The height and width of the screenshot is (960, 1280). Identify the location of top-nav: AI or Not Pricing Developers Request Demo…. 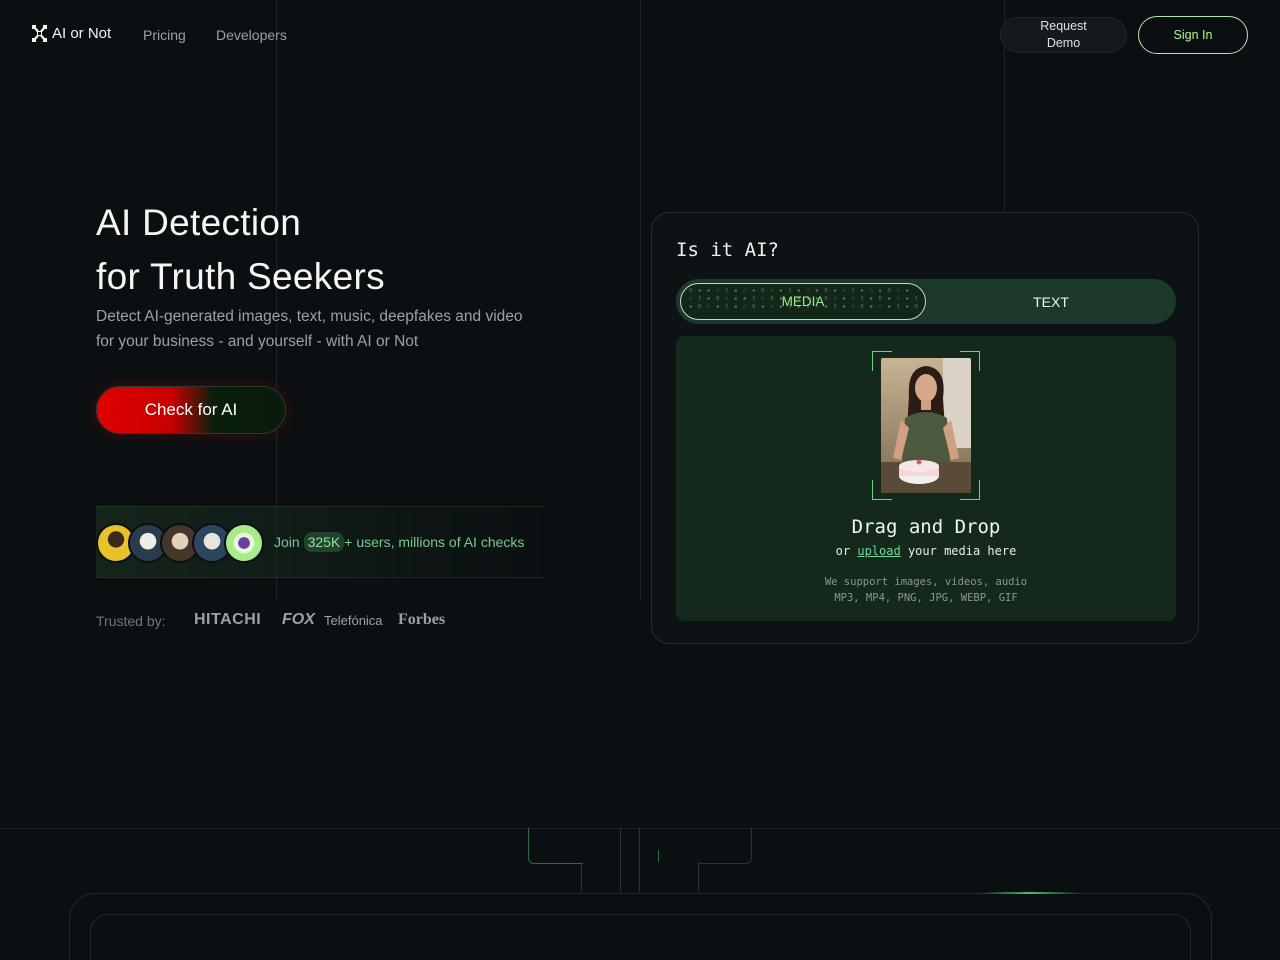
(640, 35).